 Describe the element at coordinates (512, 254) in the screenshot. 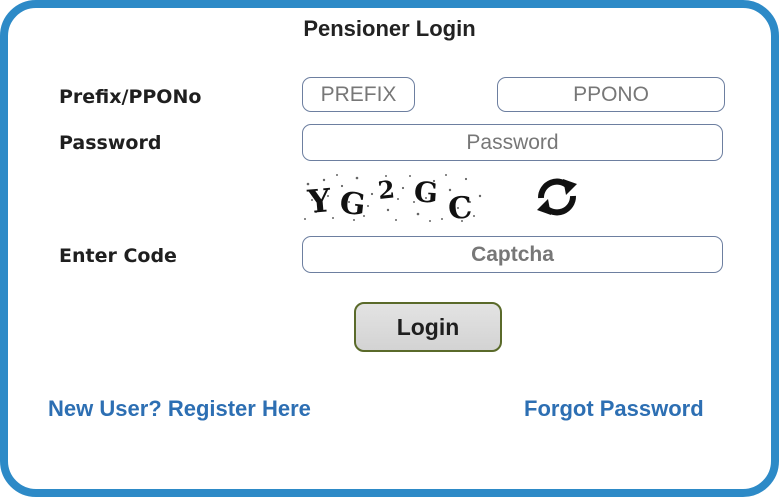

I see `captcha-input` at that location.